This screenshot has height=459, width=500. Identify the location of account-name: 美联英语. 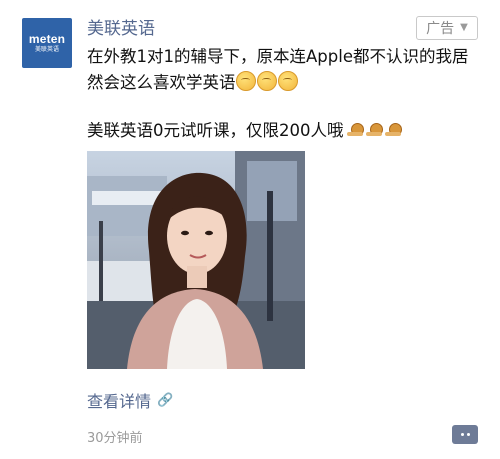
(121, 26).